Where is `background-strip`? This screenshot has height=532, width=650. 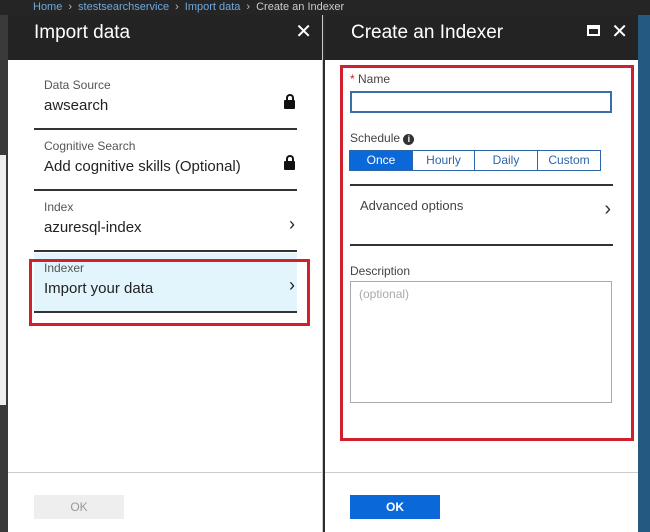
background-strip is located at coordinates (4, 273).